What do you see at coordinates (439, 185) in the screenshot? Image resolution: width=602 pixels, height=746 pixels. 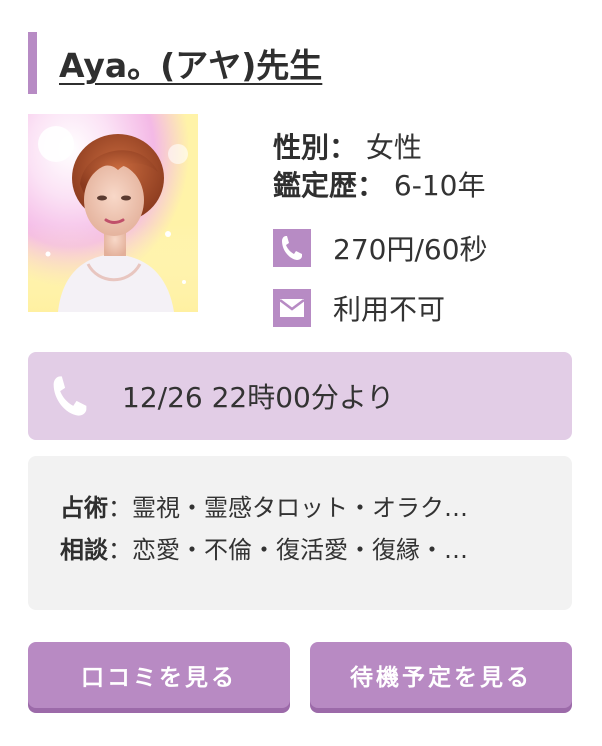 I see `experience-value: 6-10年` at bounding box center [439, 185].